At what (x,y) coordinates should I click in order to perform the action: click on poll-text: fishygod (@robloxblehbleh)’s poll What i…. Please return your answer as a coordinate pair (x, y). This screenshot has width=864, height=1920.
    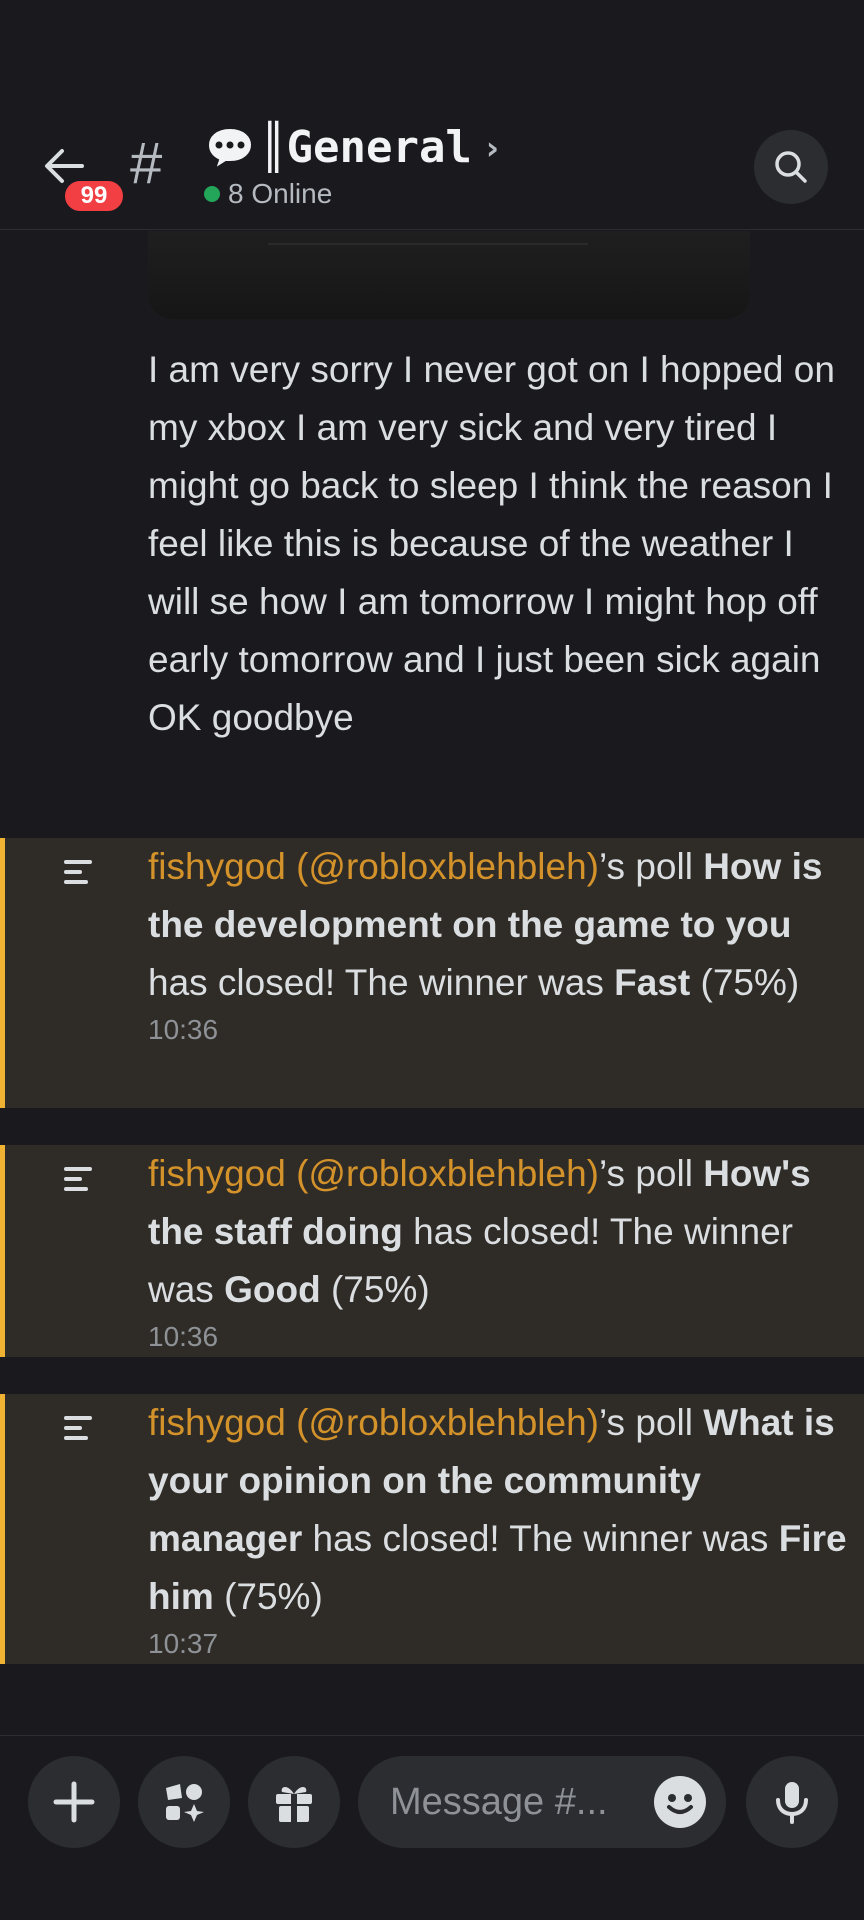
    Looking at the image, I should click on (498, 1528).